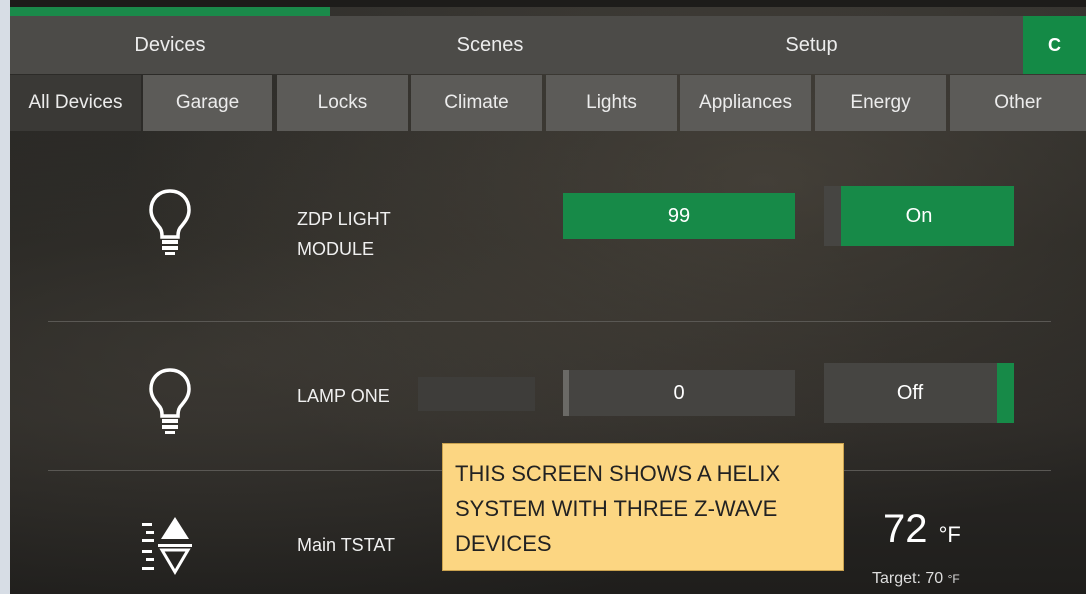 The image size is (1086, 594). What do you see at coordinates (170, 45) in the screenshot?
I see `tab-devices: Devices` at bounding box center [170, 45].